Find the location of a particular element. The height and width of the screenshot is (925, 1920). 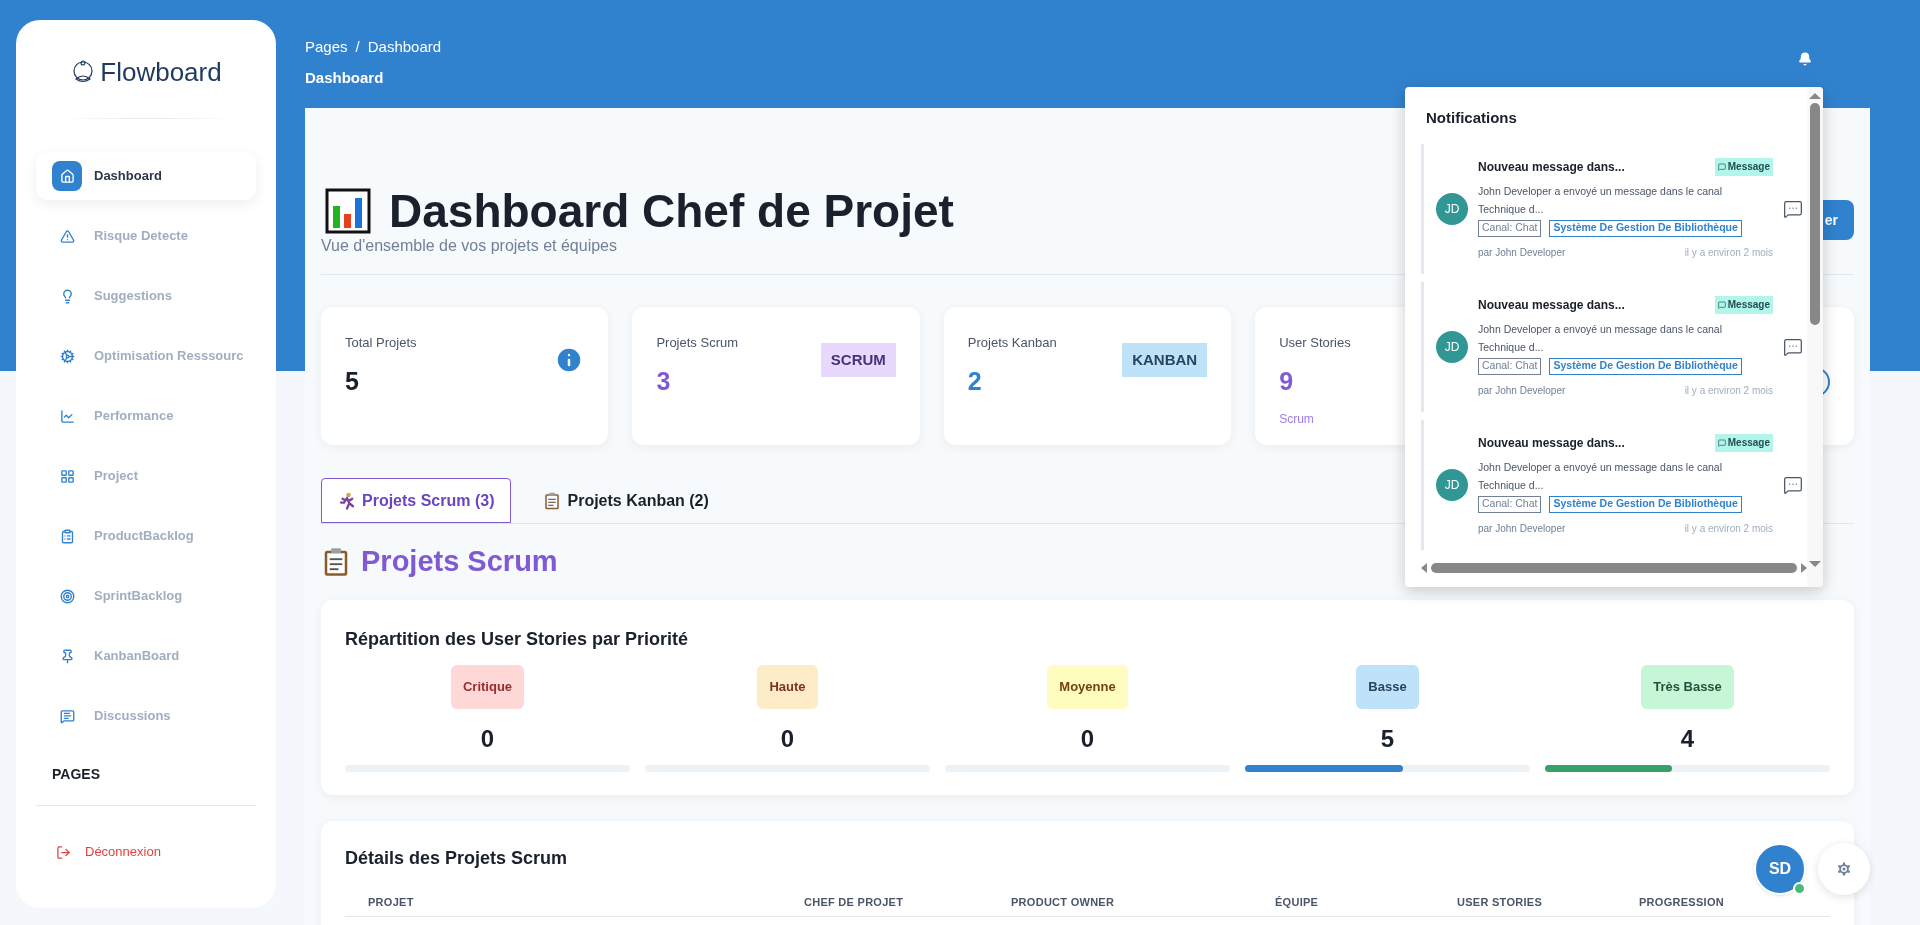

runner-icon is located at coordinates (347, 500).